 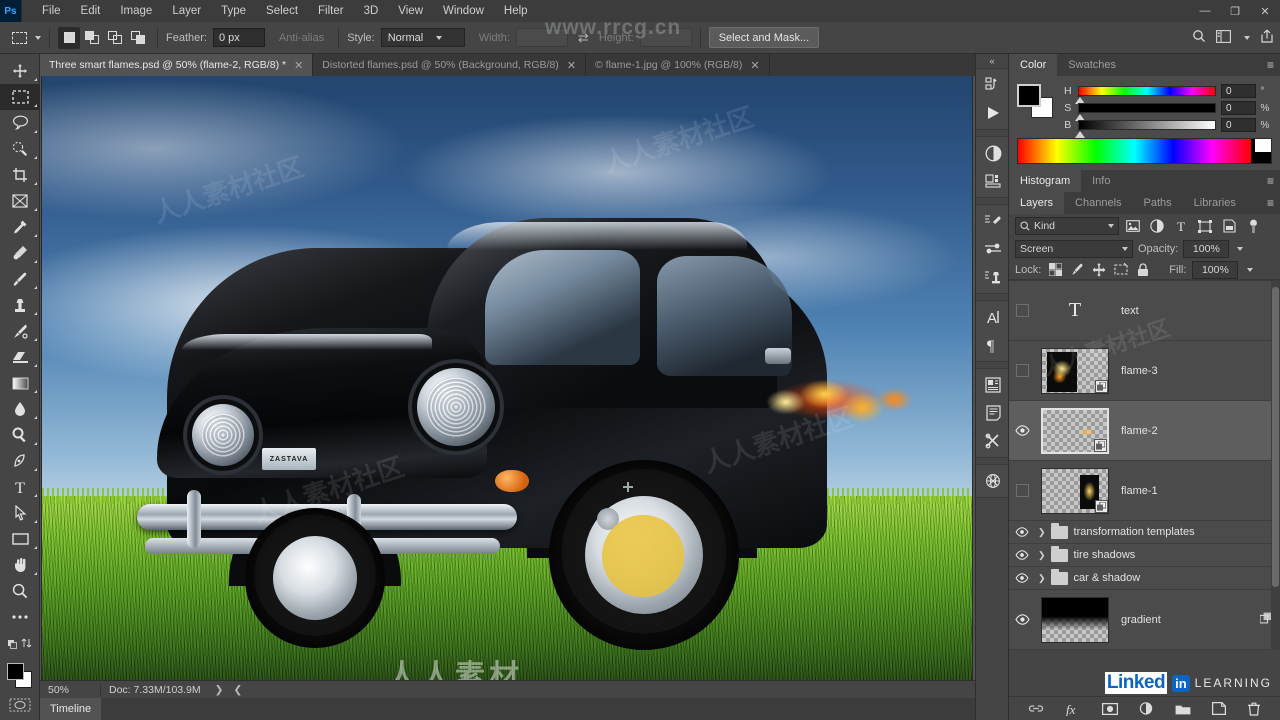 I want to click on fill-value: 100%, so click(x=1215, y=269).